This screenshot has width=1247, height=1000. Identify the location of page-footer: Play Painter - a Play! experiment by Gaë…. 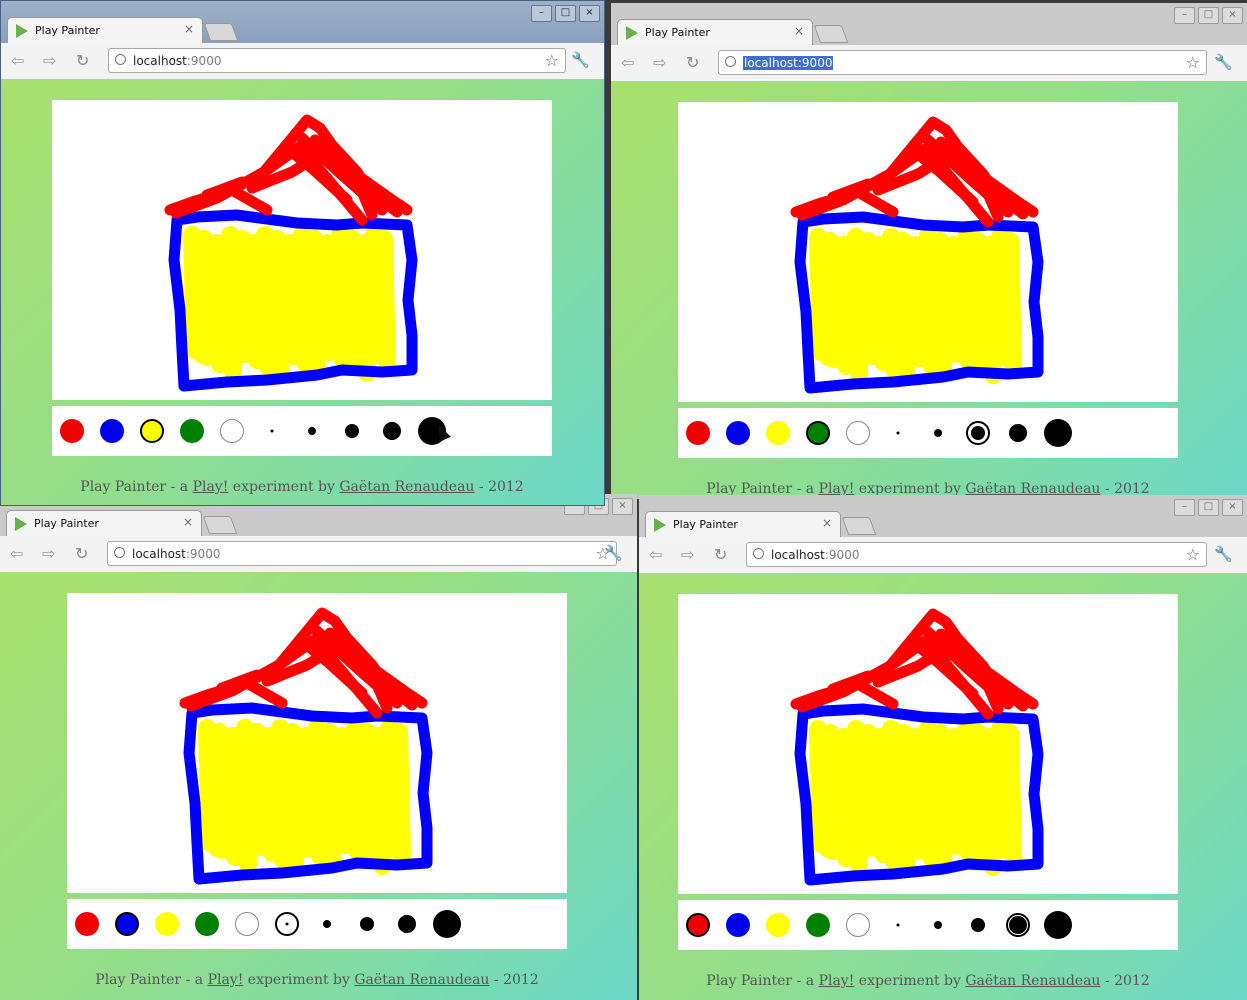
(317, 980).